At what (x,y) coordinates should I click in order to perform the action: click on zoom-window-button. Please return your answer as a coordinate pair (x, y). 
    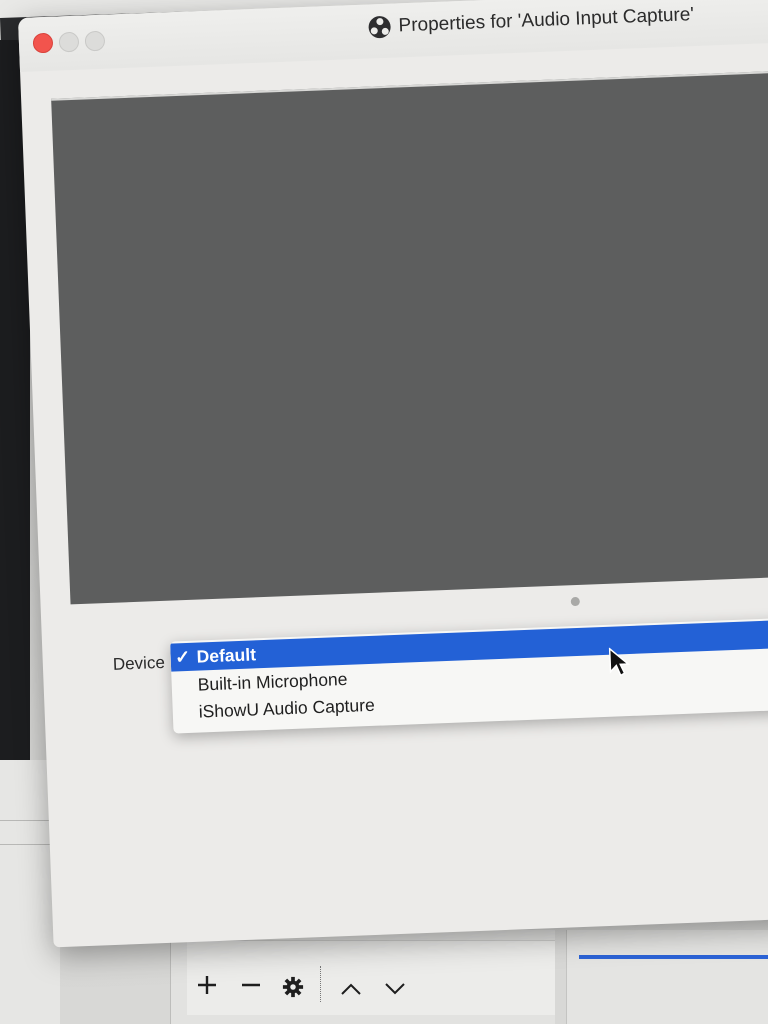
    Looking at the image, I should click on (95, 41).